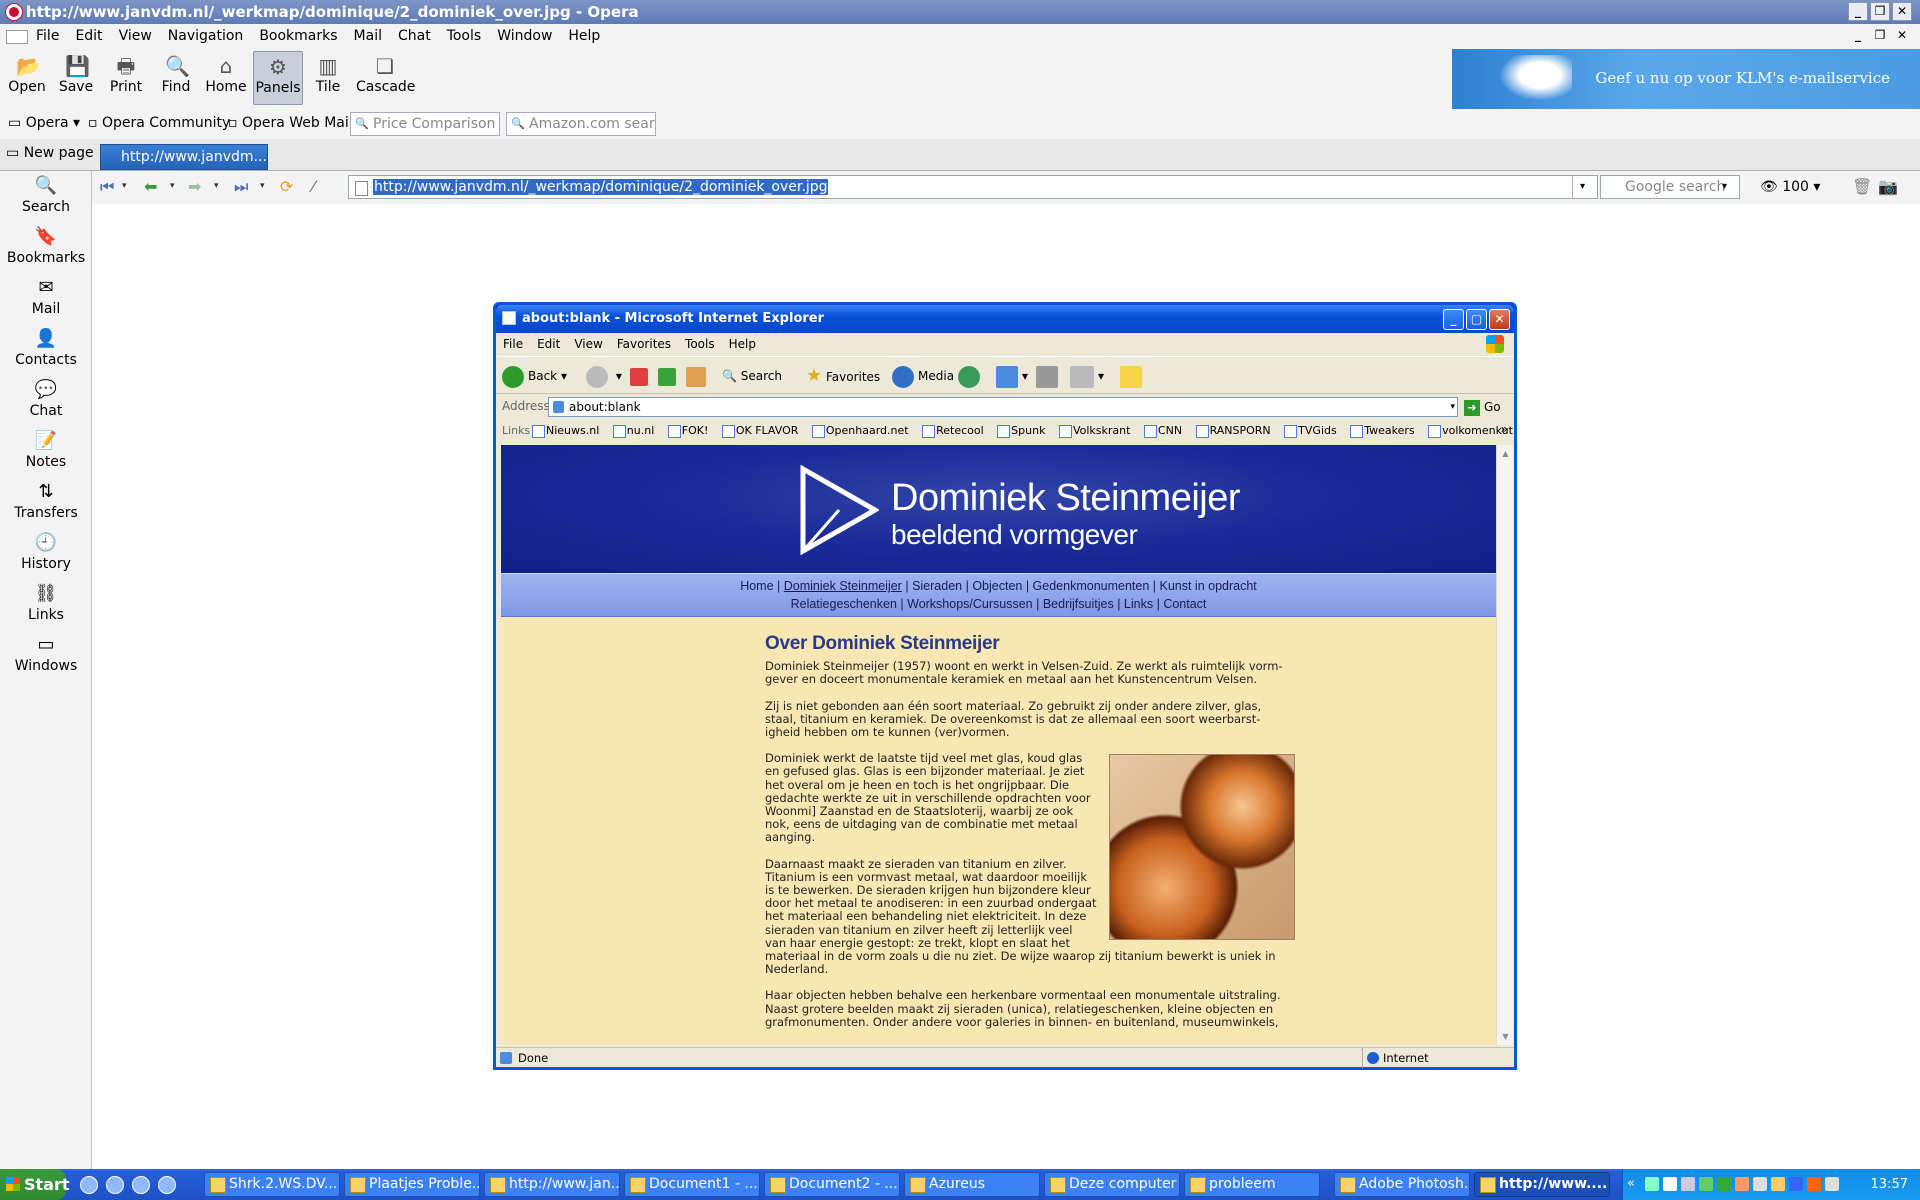 Image resolution: width=1920 pixels, height=1200 pixels. What do you see at coordinates (997, 586) in the screenshot?
I see `nav-objecten: Objecten` at bounding box center [997, 586].